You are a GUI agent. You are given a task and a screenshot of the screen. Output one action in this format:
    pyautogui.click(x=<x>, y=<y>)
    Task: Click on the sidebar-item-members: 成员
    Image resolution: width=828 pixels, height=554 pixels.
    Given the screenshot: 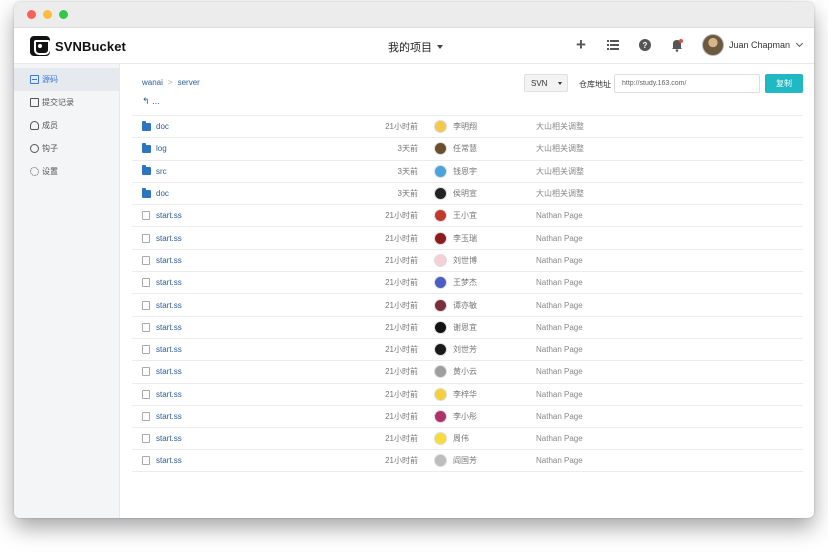 What is the action you would take?
    pyautogui.click(x=66, y=125)
    